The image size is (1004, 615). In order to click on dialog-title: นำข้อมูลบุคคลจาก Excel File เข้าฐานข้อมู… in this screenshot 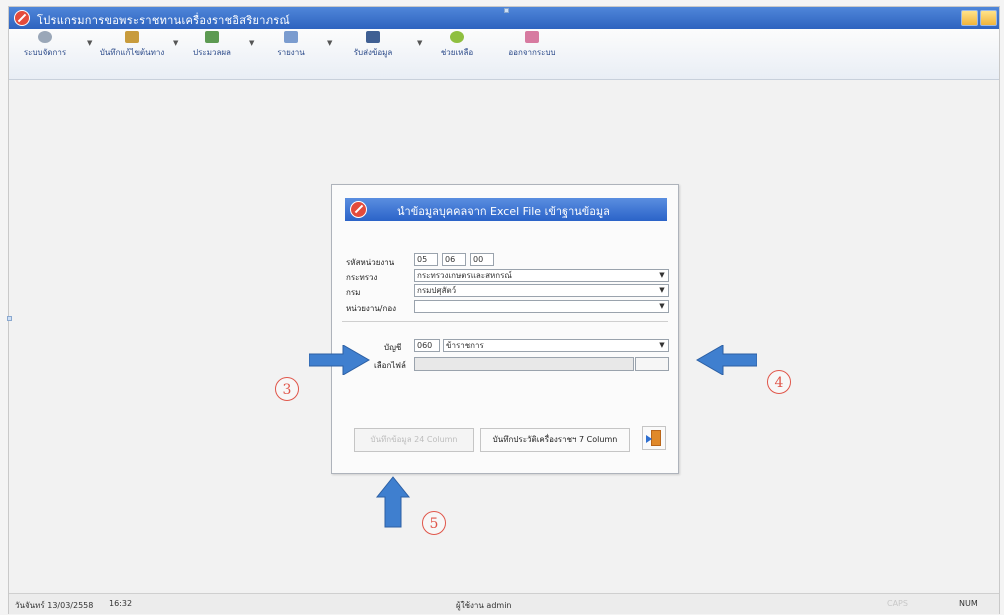, I will do `click(503, 211)`.